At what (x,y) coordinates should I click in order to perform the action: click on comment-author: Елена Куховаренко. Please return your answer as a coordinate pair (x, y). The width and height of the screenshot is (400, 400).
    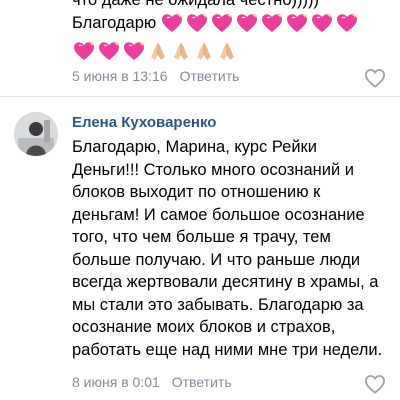
    Looking at the image, I should click on (144, 122).